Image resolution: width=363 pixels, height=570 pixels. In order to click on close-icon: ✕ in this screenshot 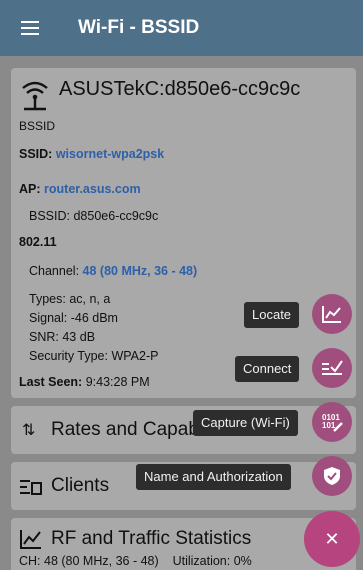, I will do `click(332, 538)`.